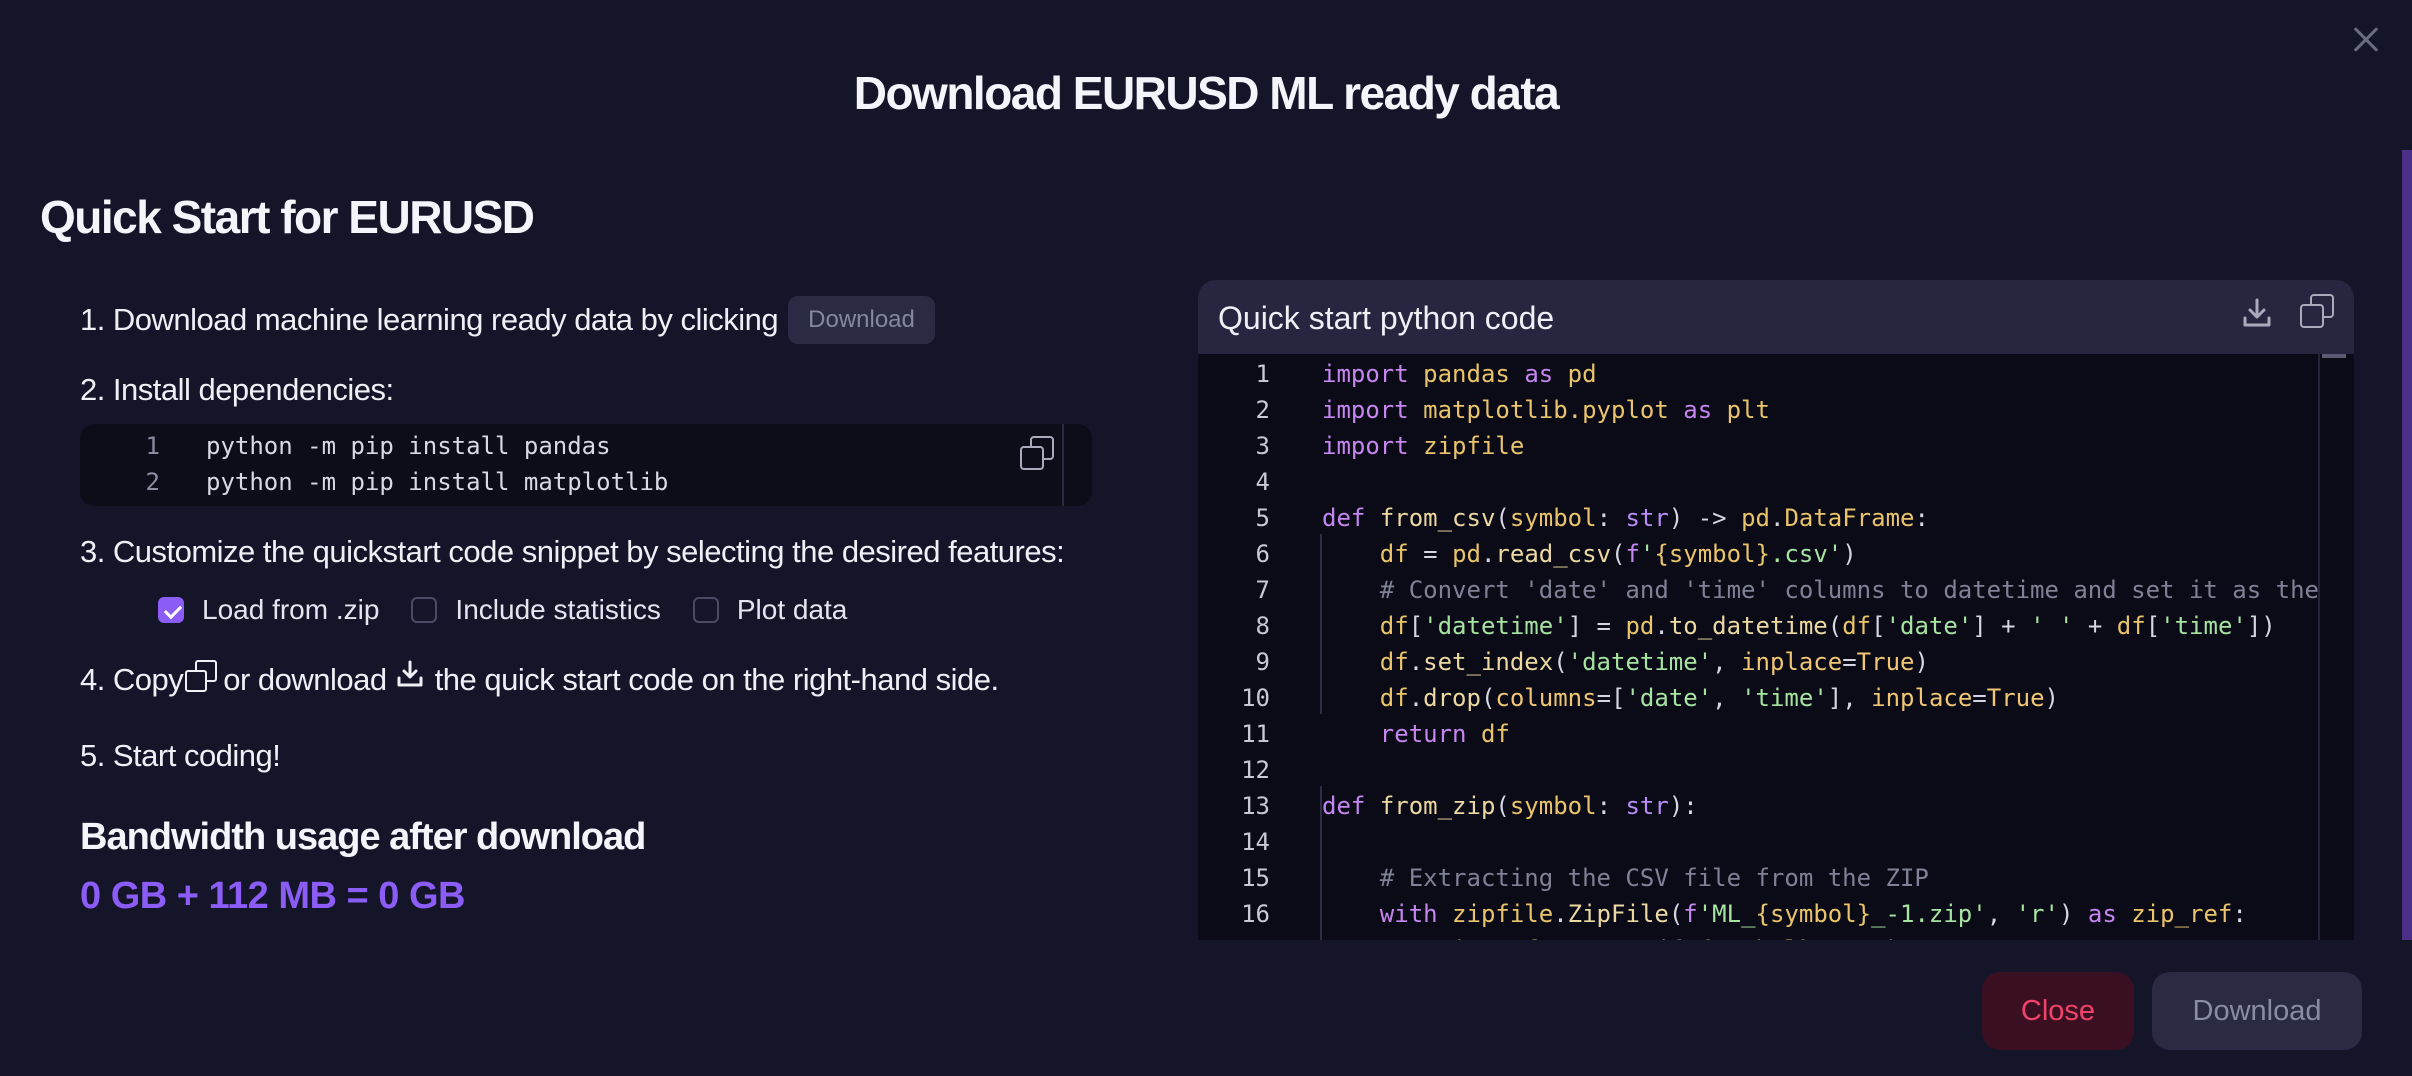  I want to click on step-2: 2. Install dependencies:, so click(237, 389).